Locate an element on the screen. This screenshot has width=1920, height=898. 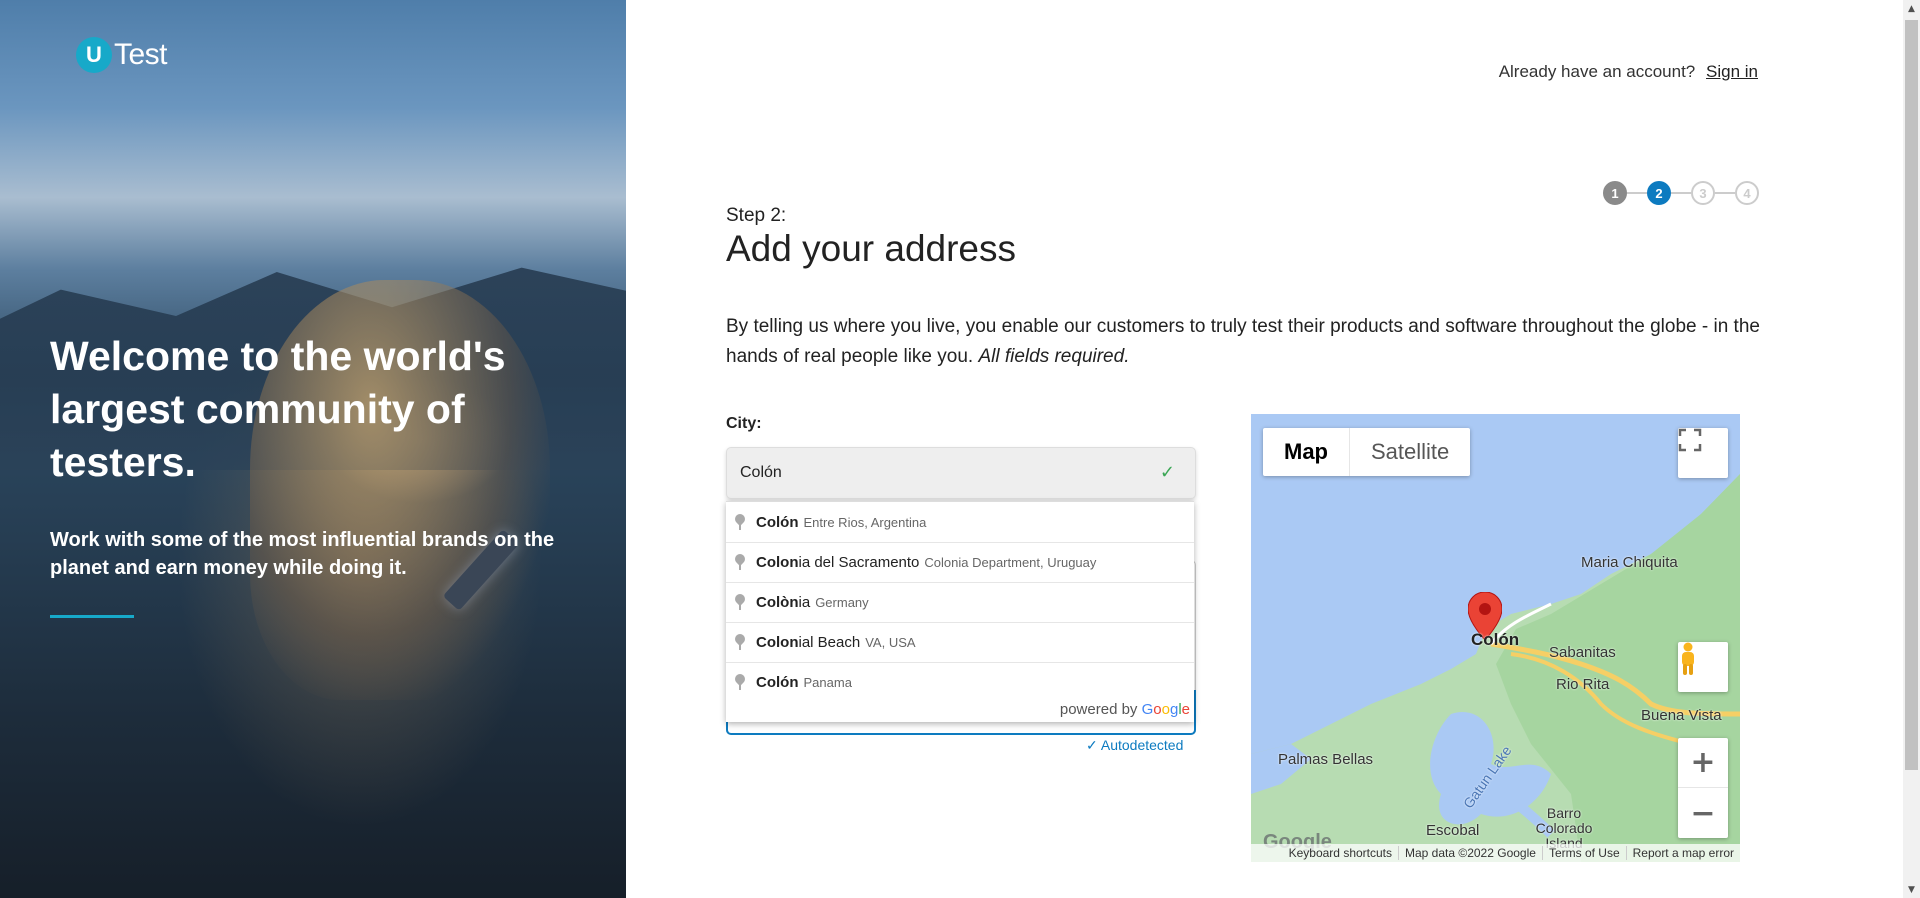
scroll-down-arrow: ▼ is located at coordinates (1911, 889).